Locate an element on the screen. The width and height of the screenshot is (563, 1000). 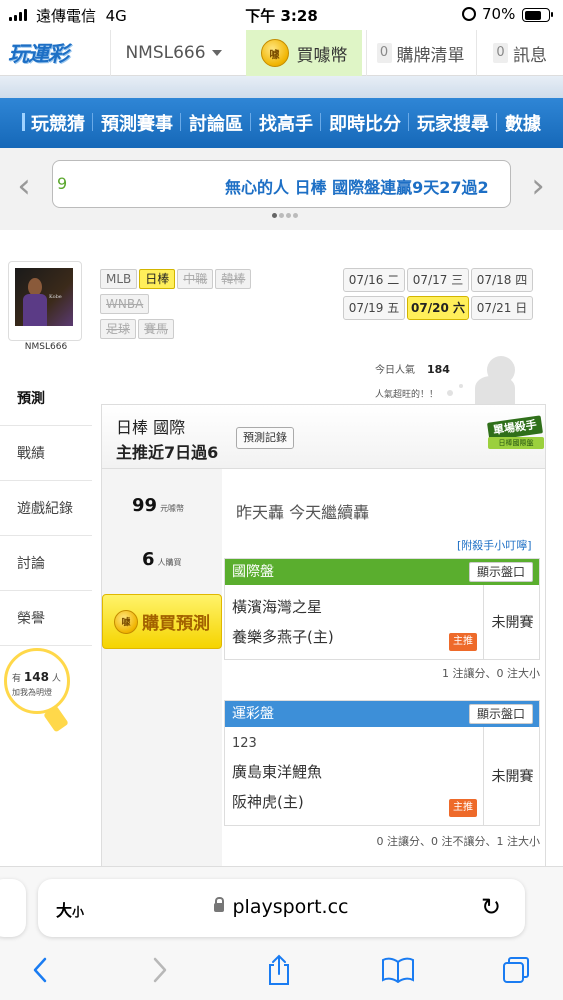
sidebar-tab: 討論 is located at coordinates (46, 563).